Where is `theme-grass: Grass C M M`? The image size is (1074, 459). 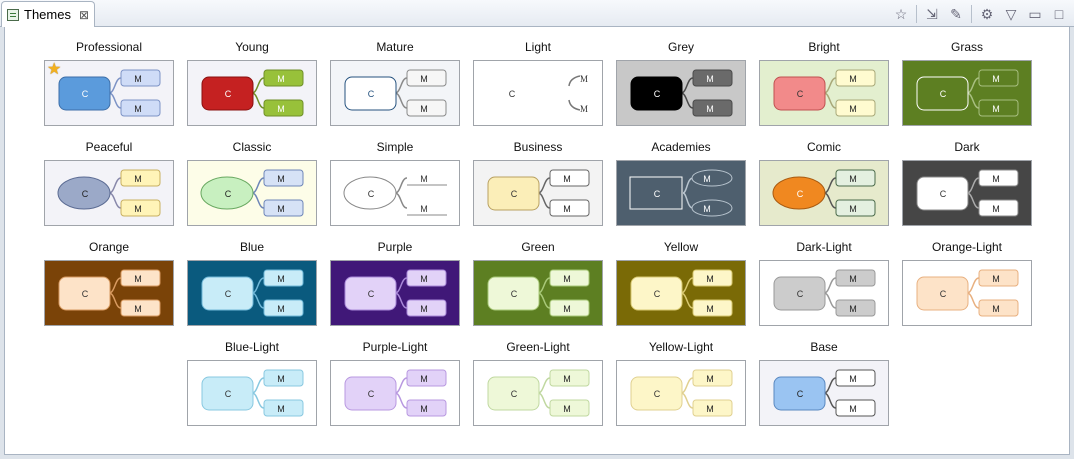 theme-grass: Grass C M M is located at coordinates (967, 83).